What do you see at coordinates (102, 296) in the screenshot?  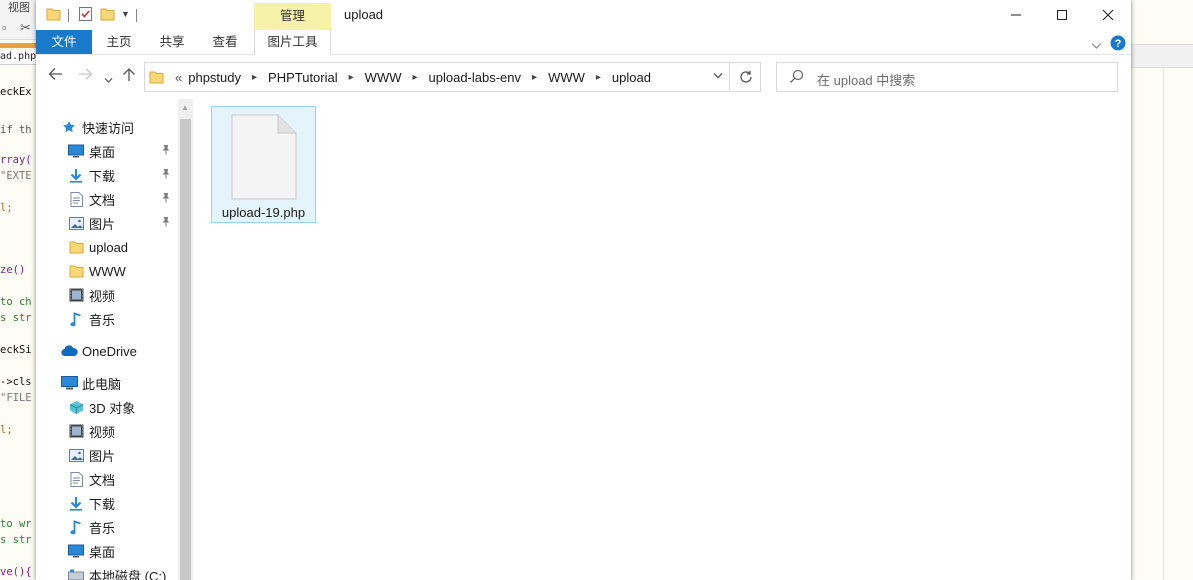 I see `nav-item-label: 视频` at bounding box center [102, 296].